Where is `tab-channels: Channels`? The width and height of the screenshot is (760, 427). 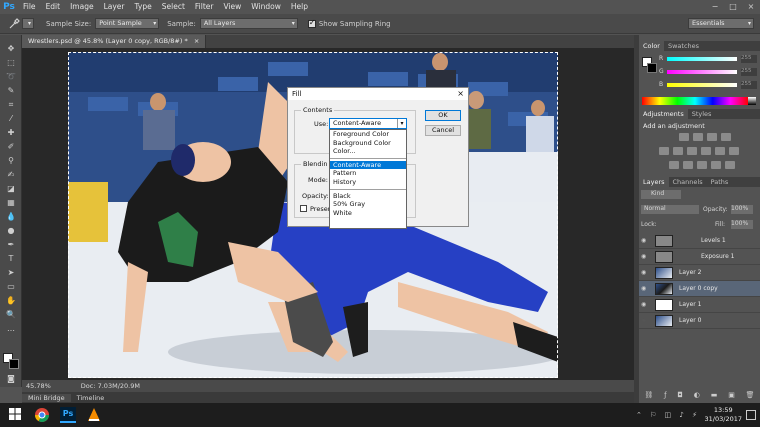 tab-channels: Channels is located at coordinates (688, 182).